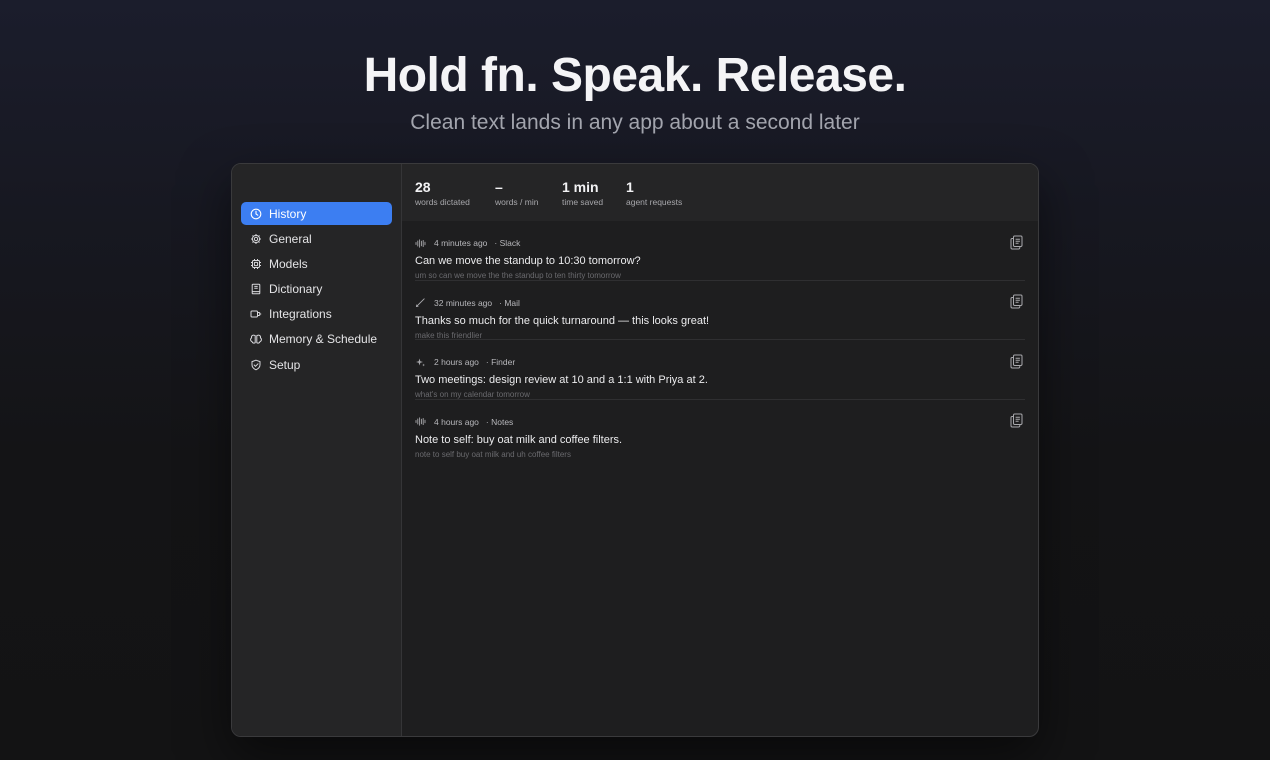  Describe the element at coordinates (500, 362) in the screenshot. I see `entry-app: · Finder` at that location.